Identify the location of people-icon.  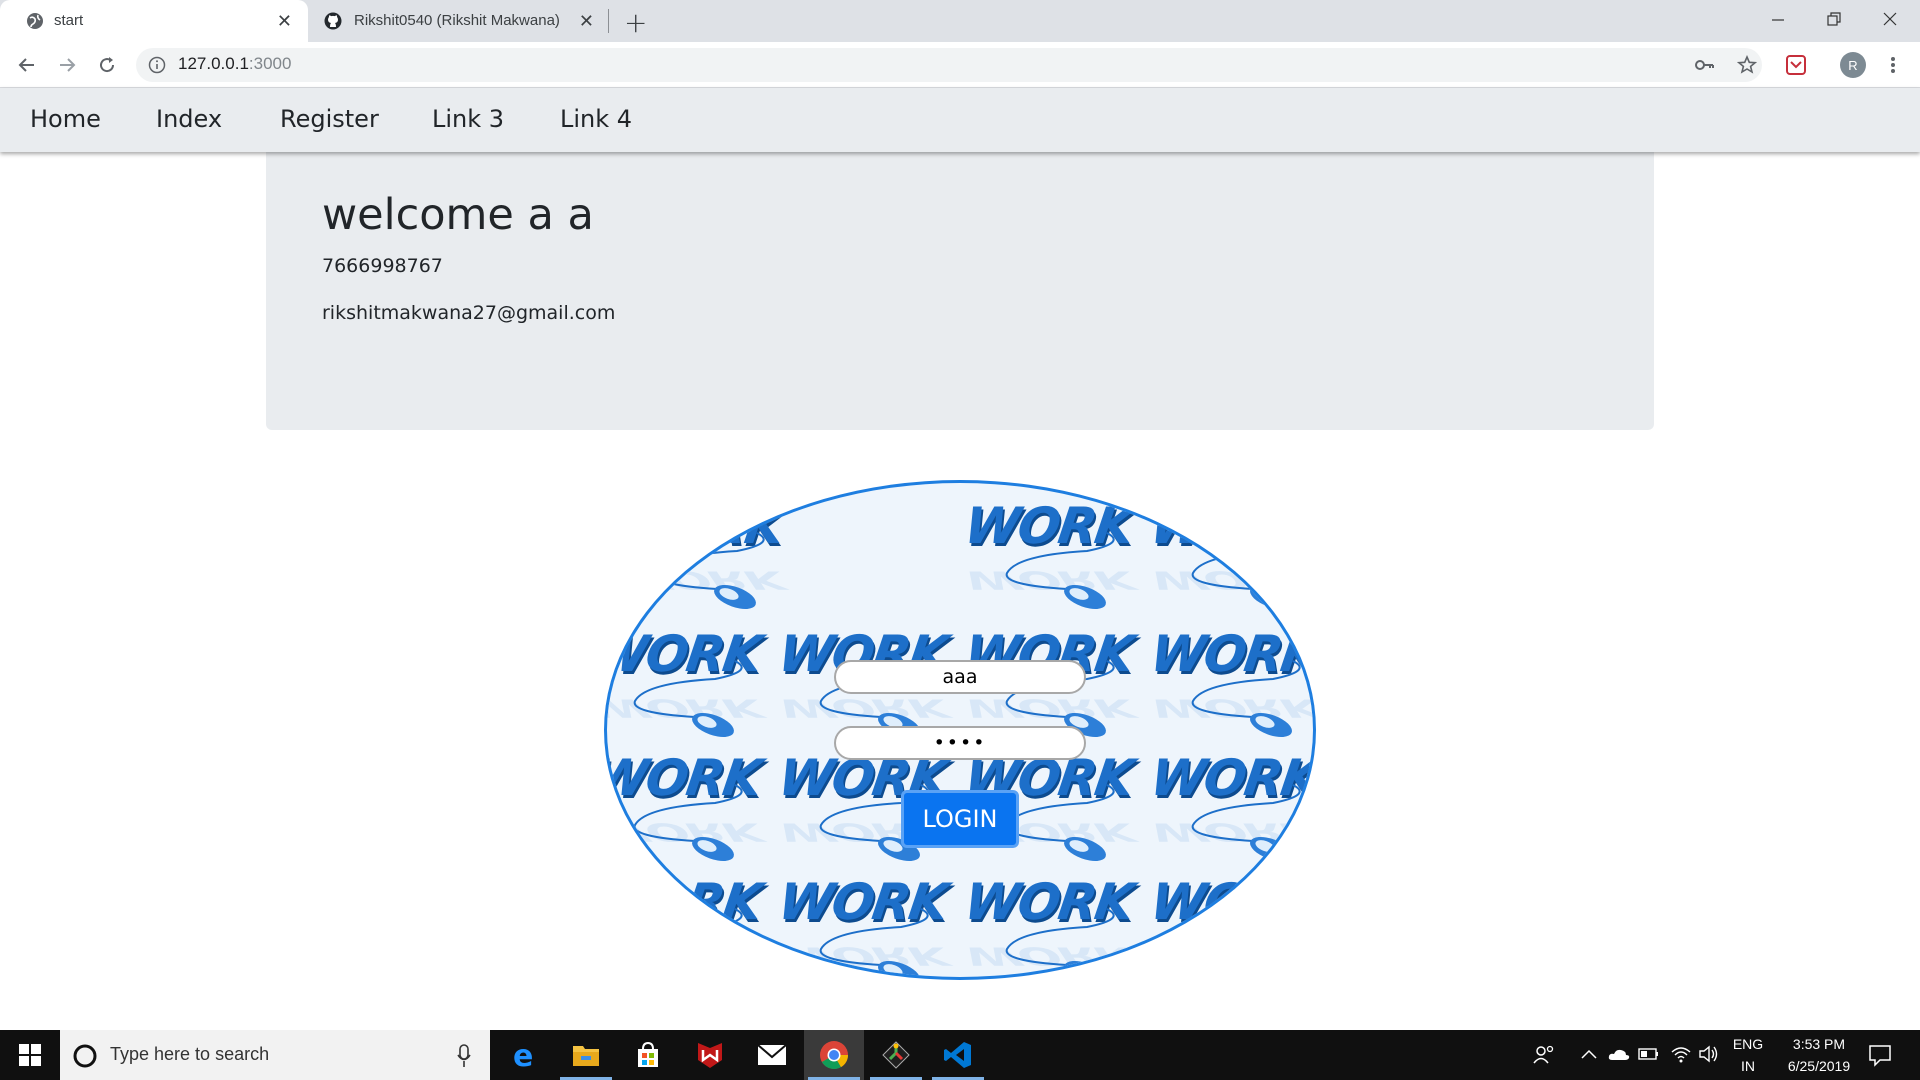
(1544, 1055).